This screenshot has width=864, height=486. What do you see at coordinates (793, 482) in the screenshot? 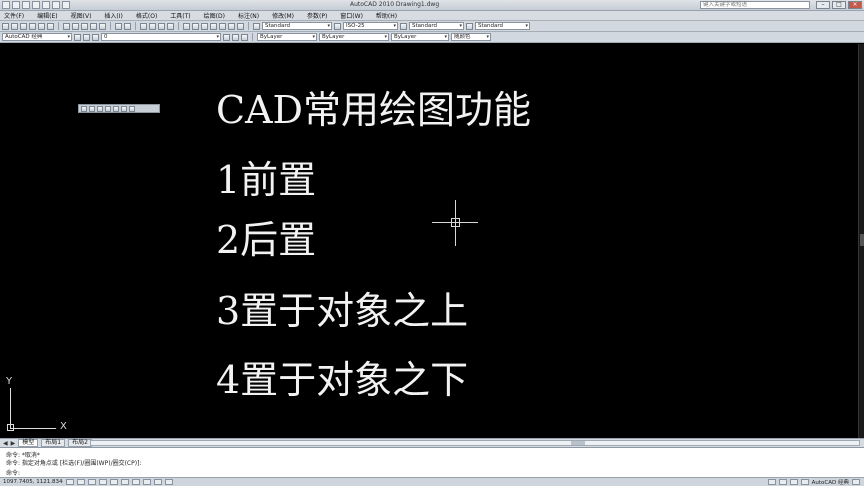
I see `pan-status-icon` at bounding box center [793, 482].